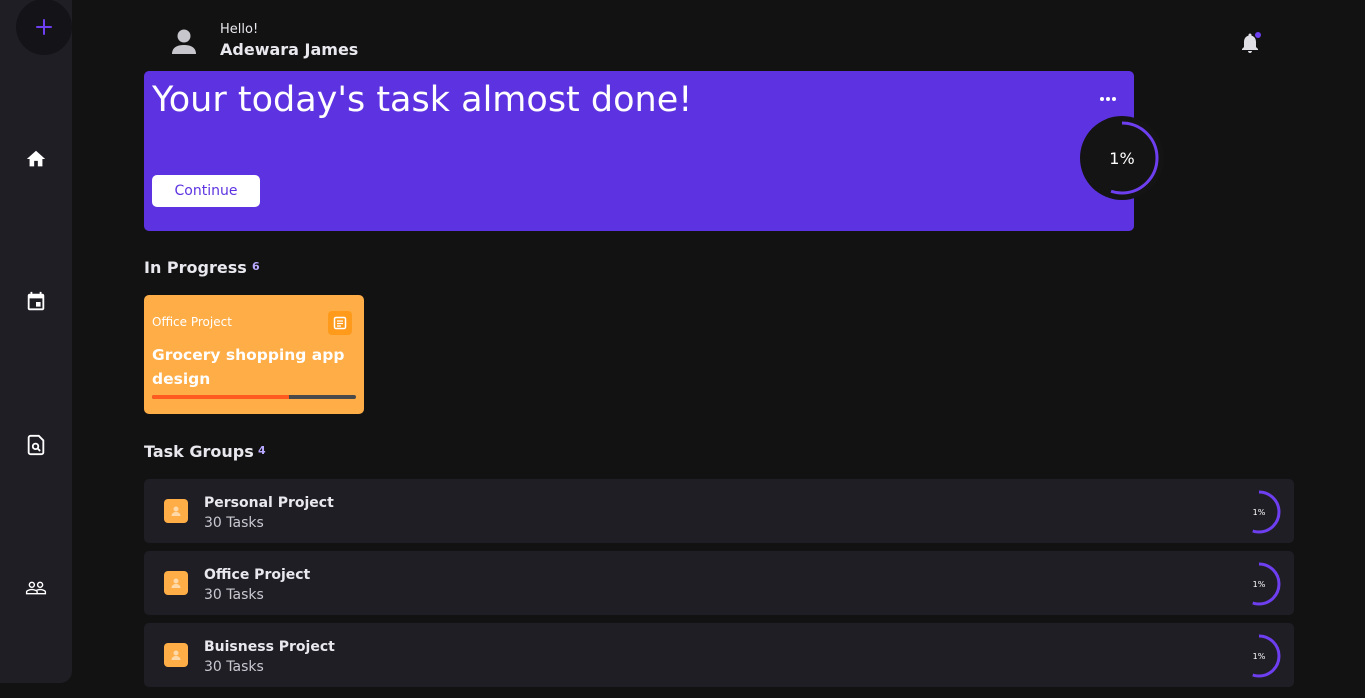  Describe the element at coordinates (719, 511) in the screenshot. I see `task-group-row: Personal Project 30 Tasks 1%` at that location.